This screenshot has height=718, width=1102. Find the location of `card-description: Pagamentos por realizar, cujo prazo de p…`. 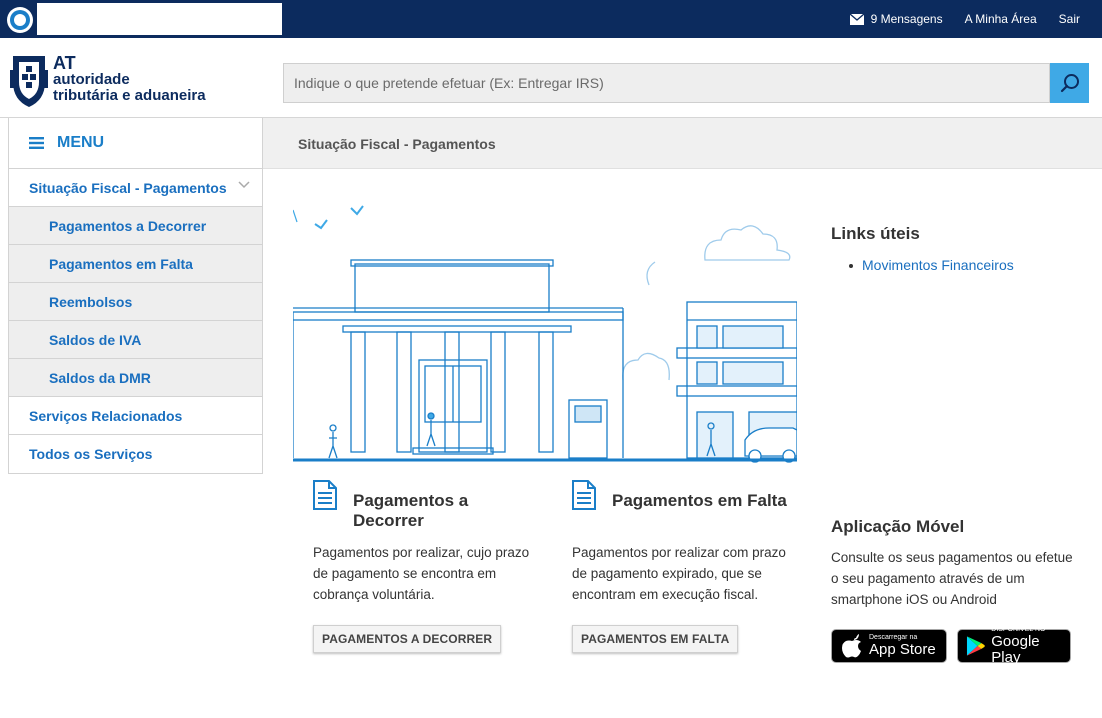

card-description: Pagamentos por realizar, cujo prazo de p… is located at coordinates (421, 573).